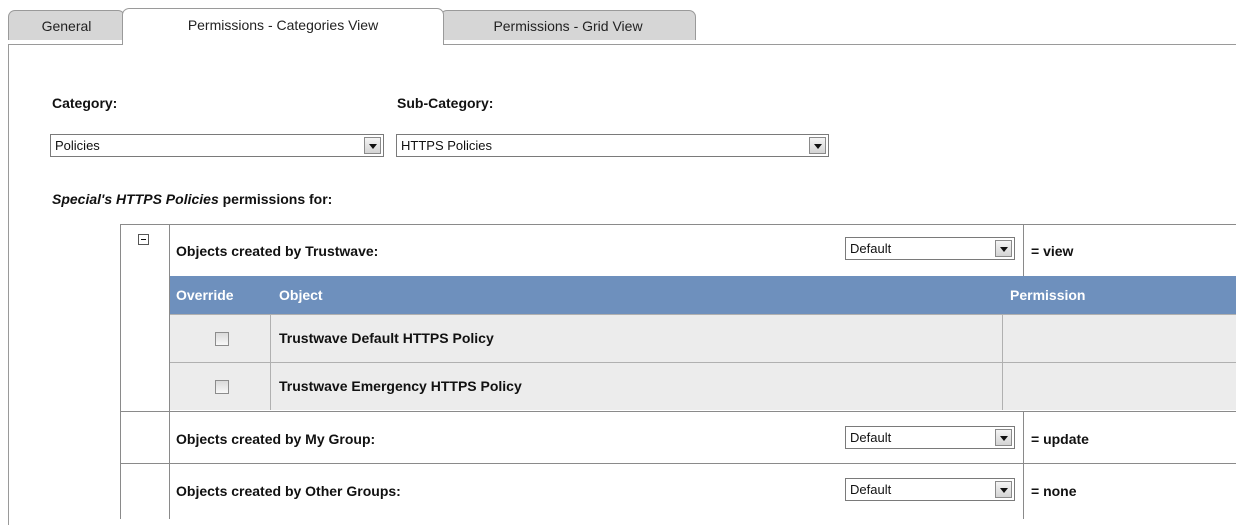  Describe the element at coordinates (277, 251) in the screenshot. I see `group-trustwave-label: Objects created by Trustwave:` at that location.